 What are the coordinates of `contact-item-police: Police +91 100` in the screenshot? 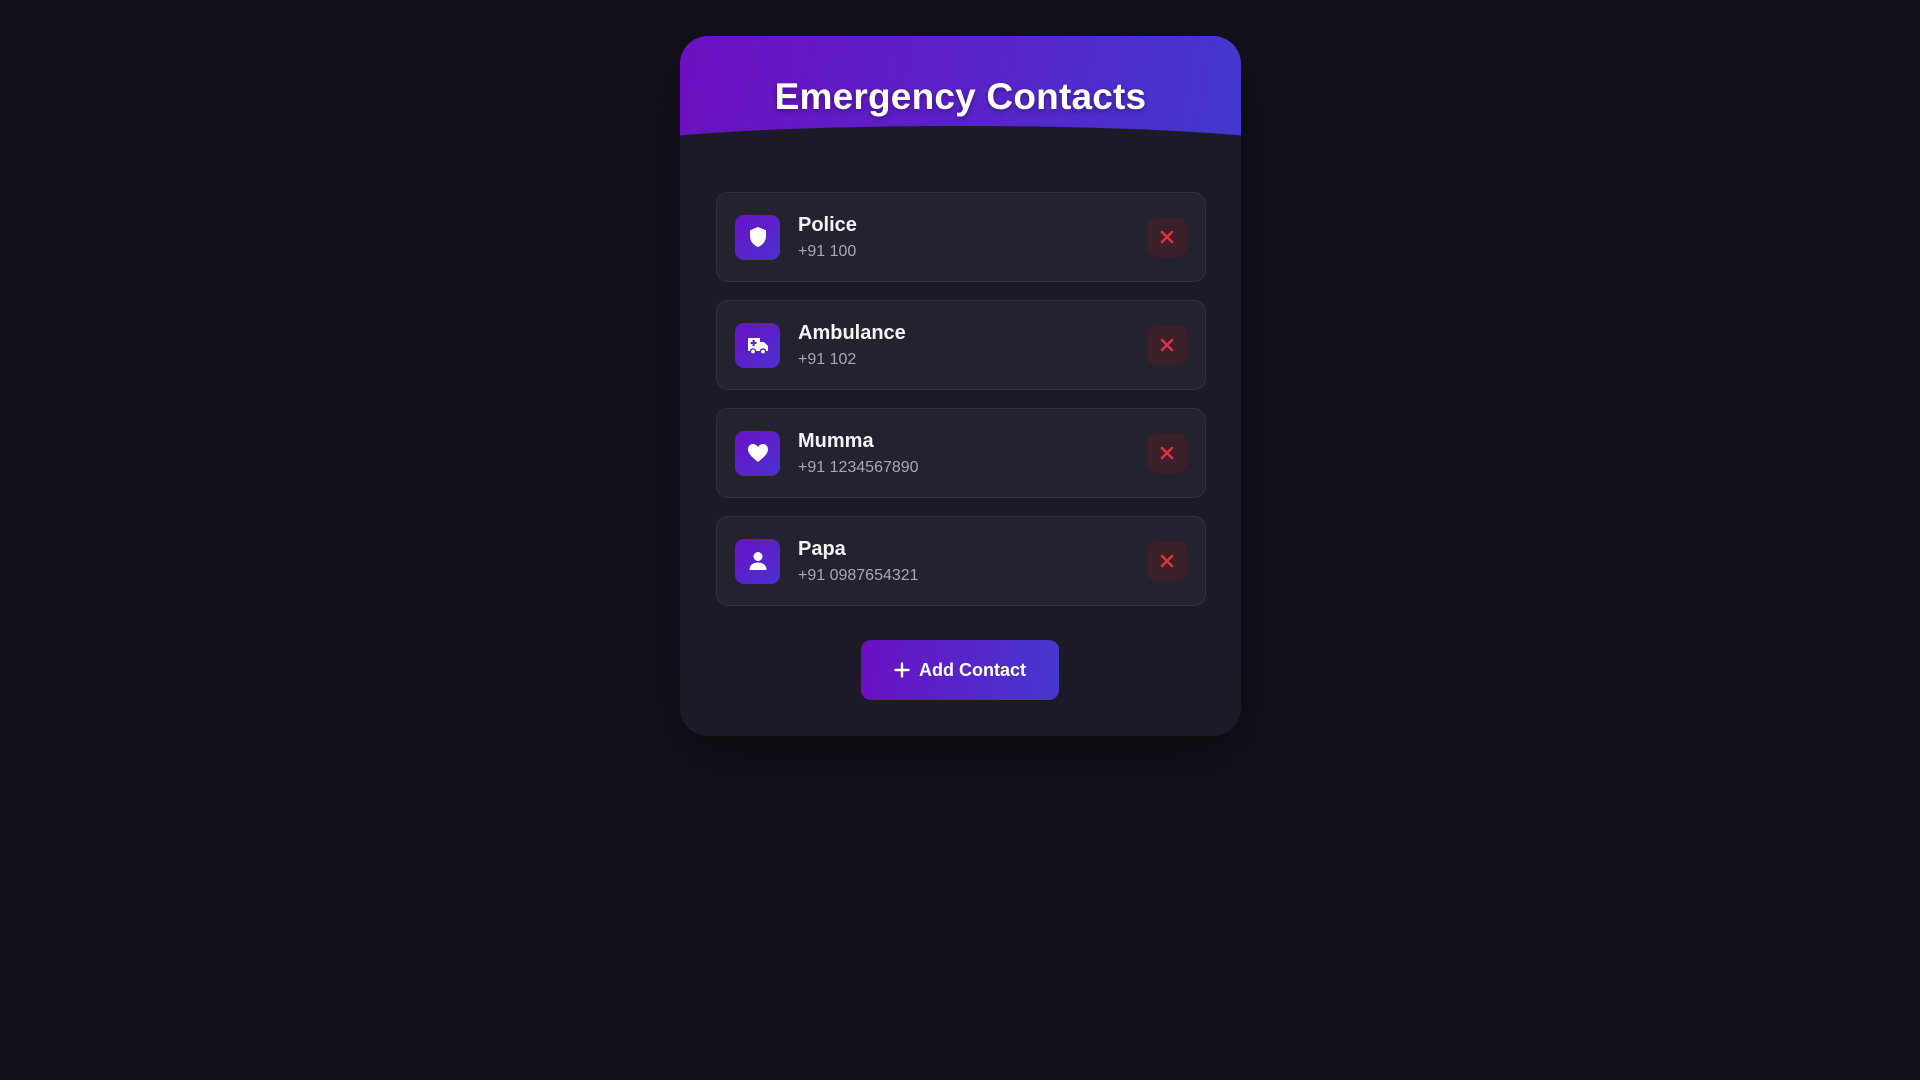 It's located at (961, 237).